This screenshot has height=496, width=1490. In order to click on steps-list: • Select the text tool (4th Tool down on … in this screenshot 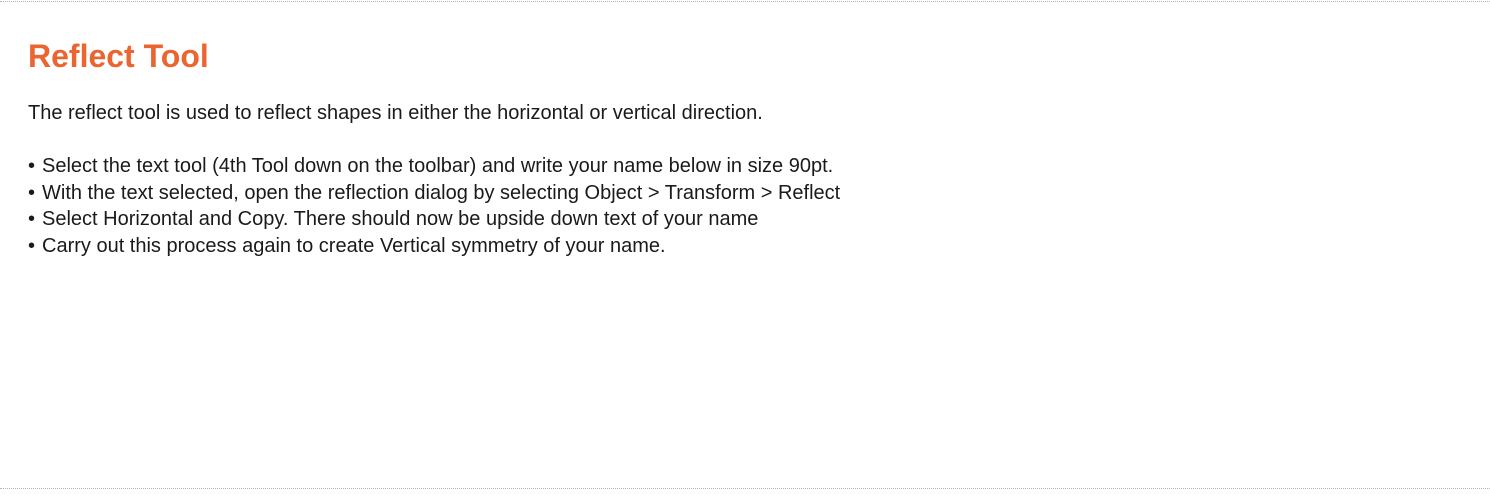, I will do `click(434, 206)`.